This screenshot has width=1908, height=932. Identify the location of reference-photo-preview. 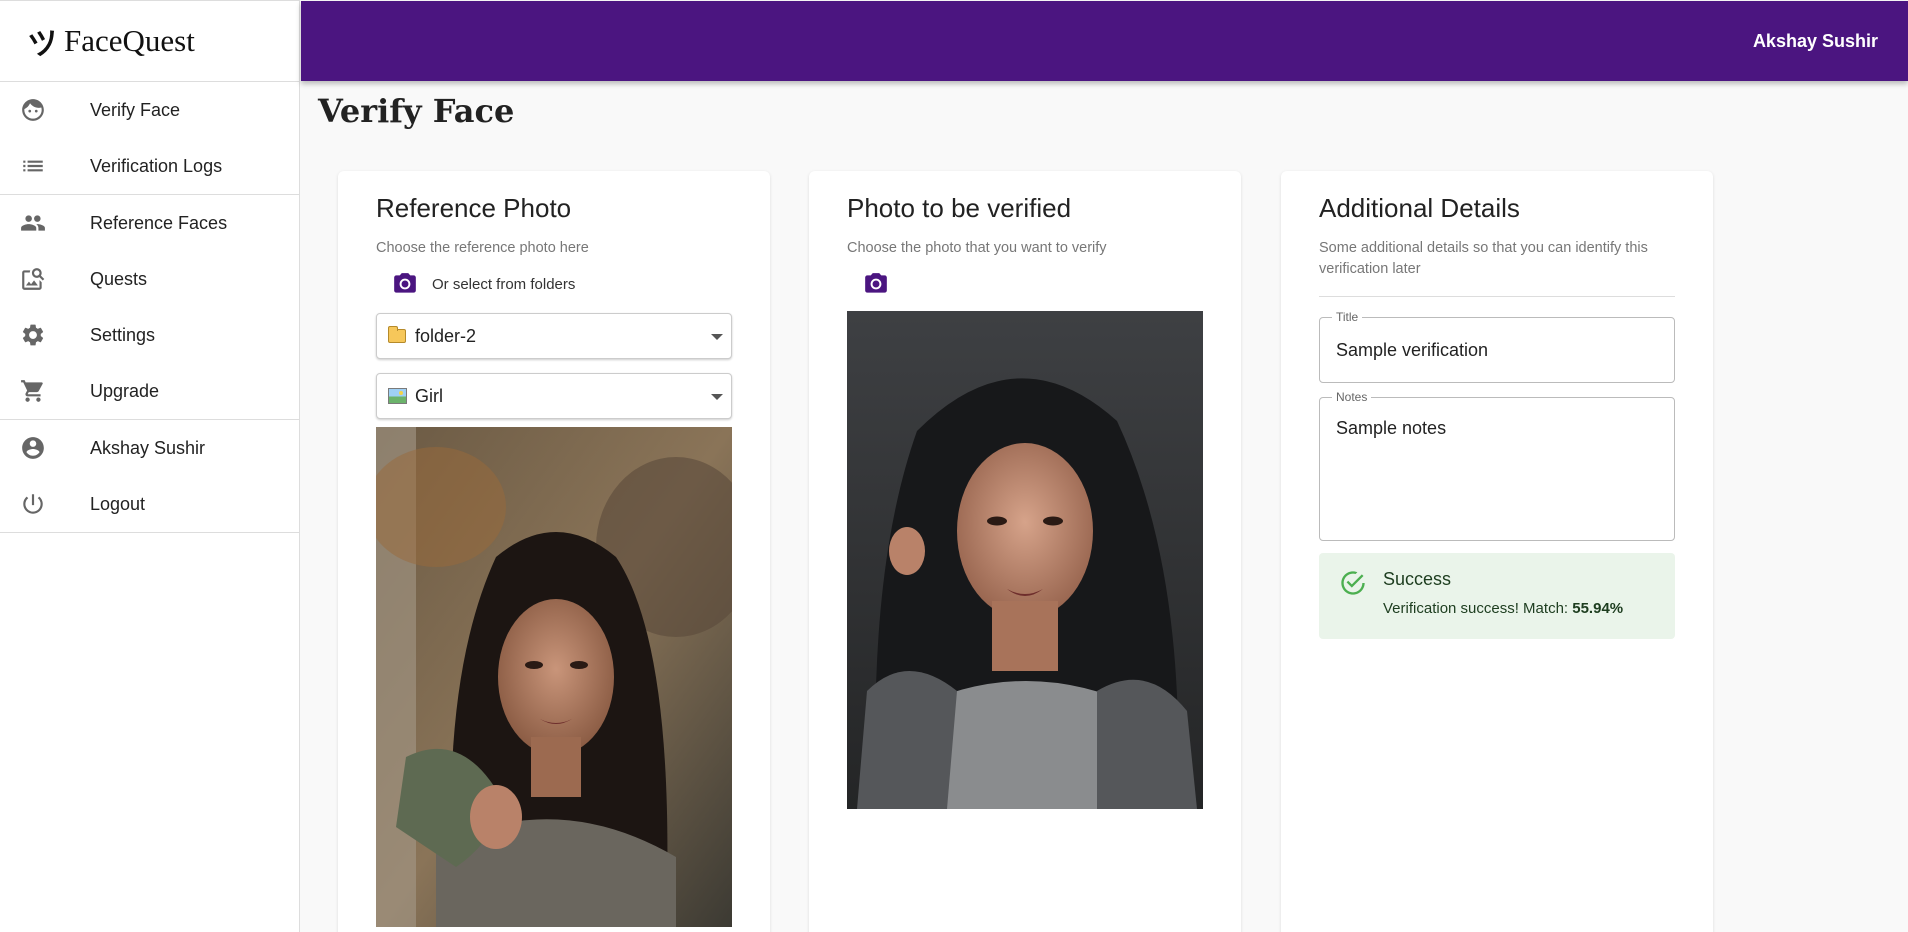
(554, 677).